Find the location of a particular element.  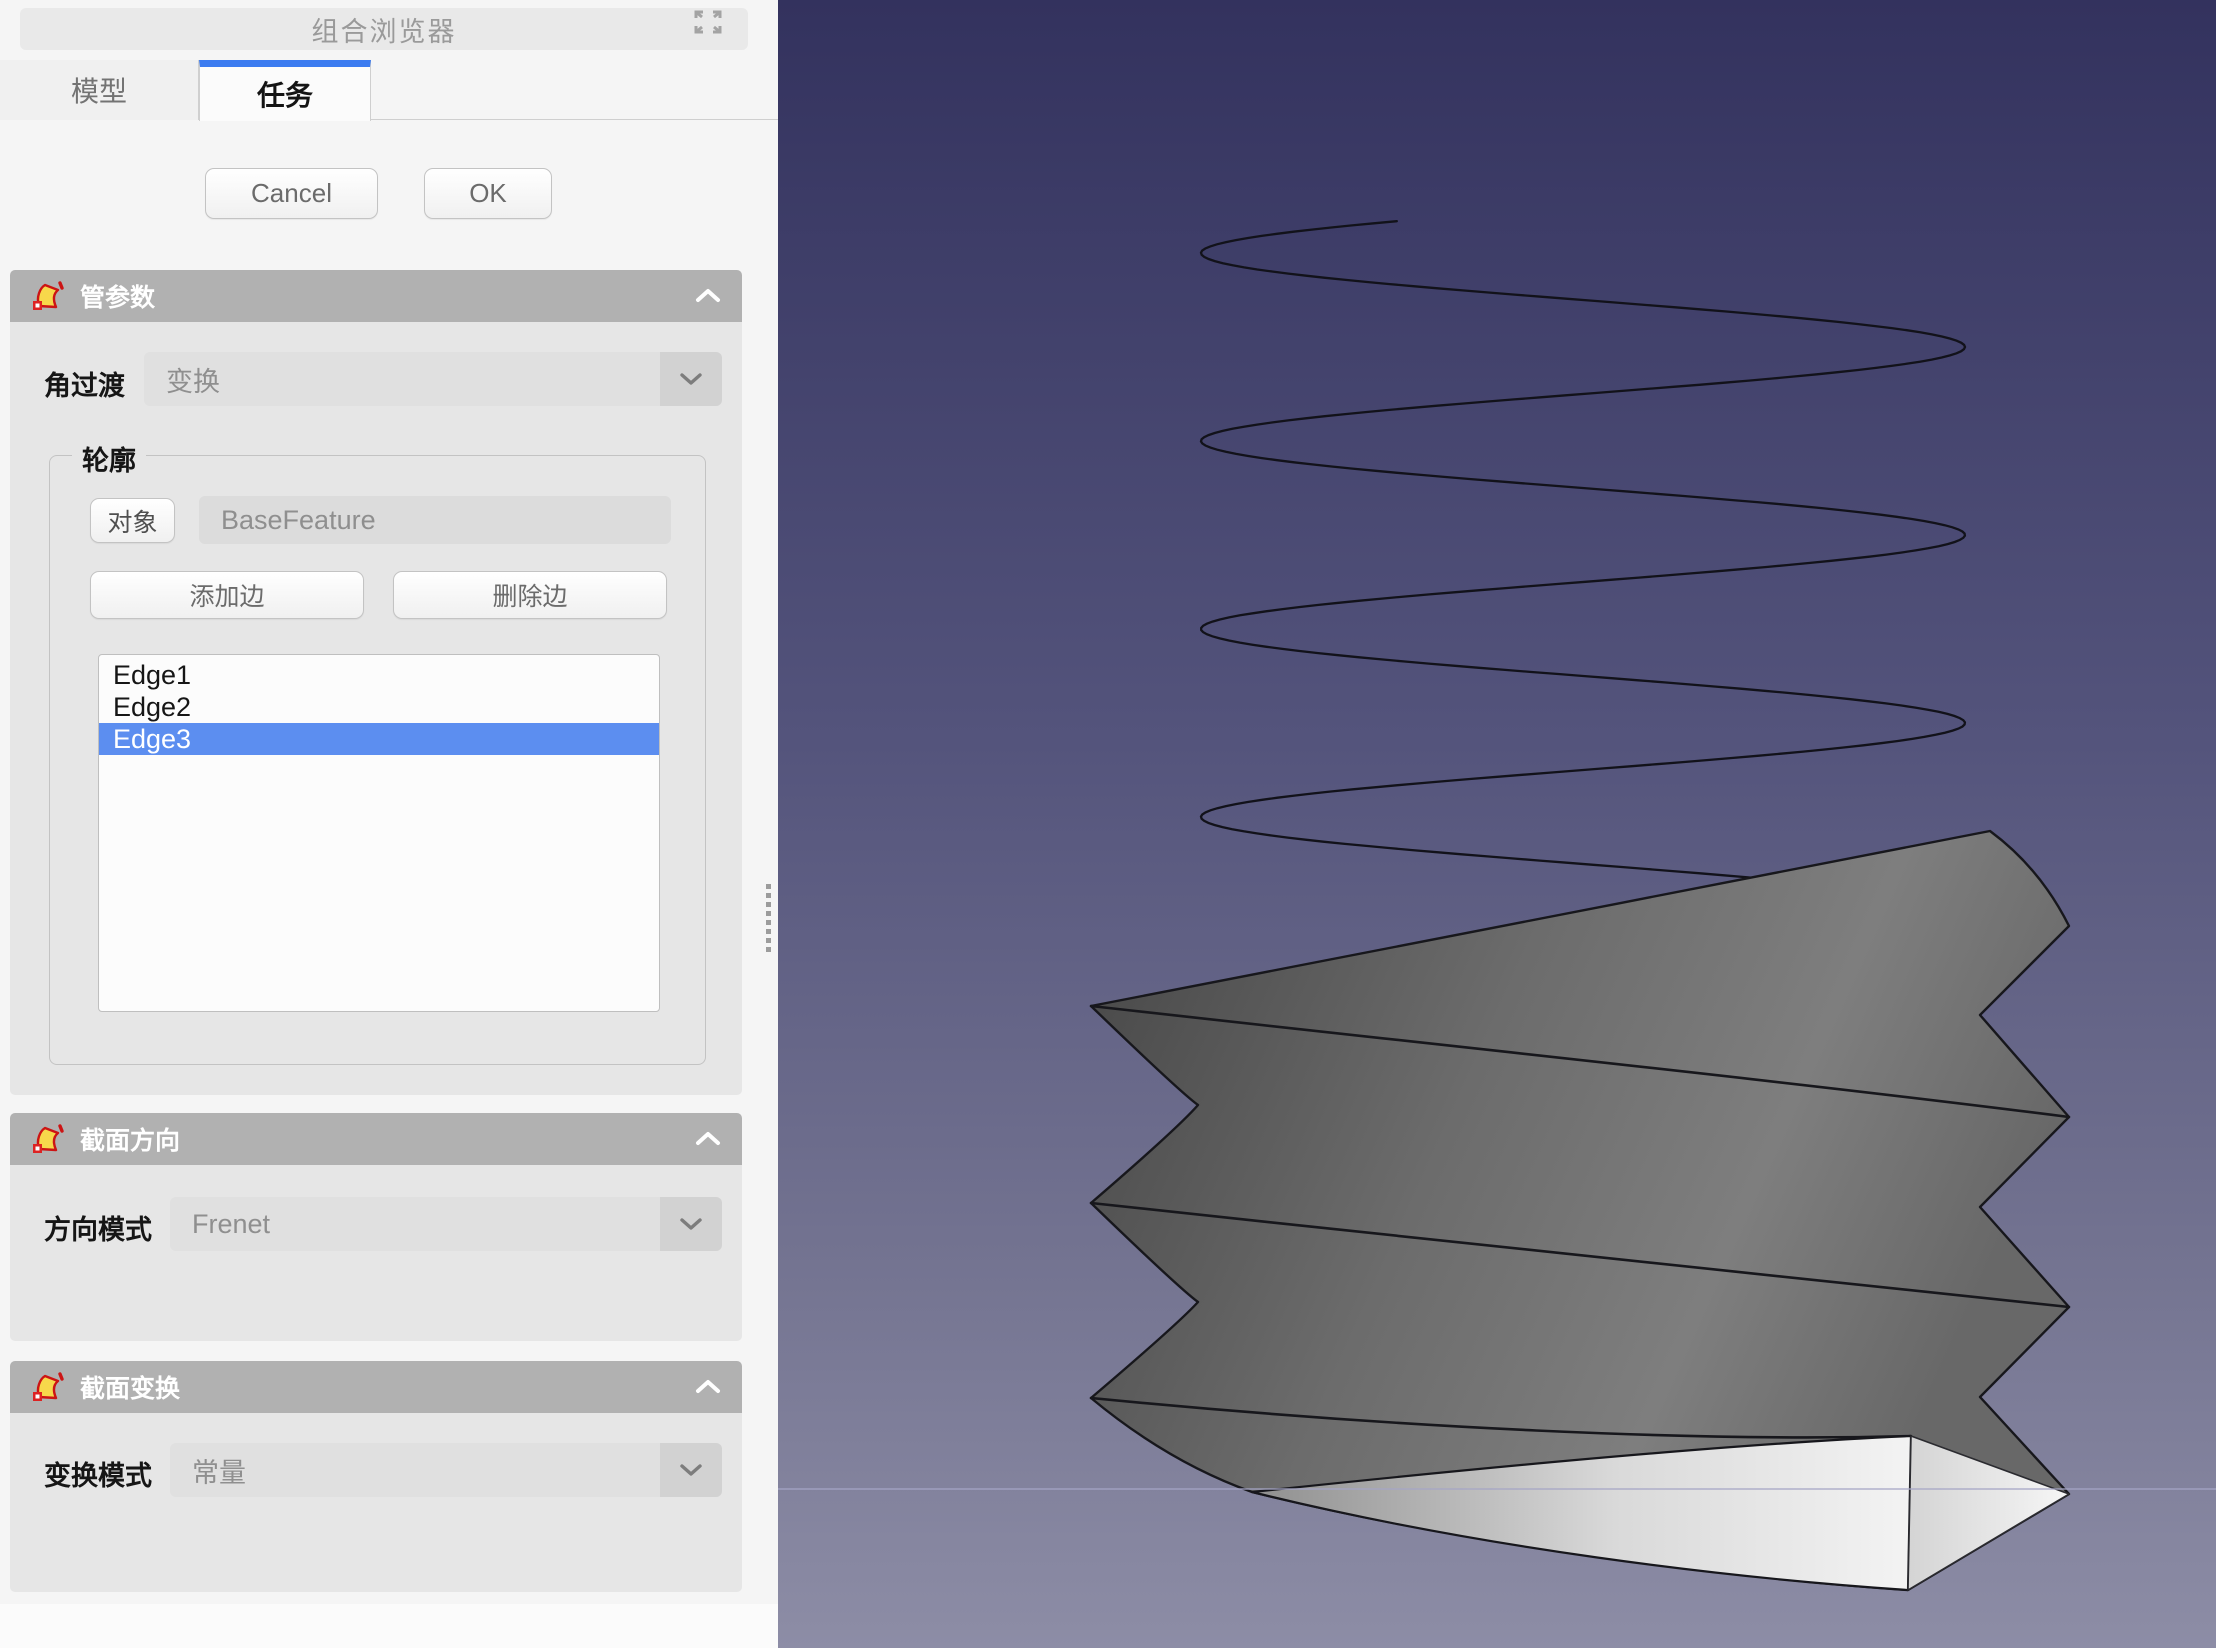

transform-combo-arrow is located at coordinates (691, 1470).